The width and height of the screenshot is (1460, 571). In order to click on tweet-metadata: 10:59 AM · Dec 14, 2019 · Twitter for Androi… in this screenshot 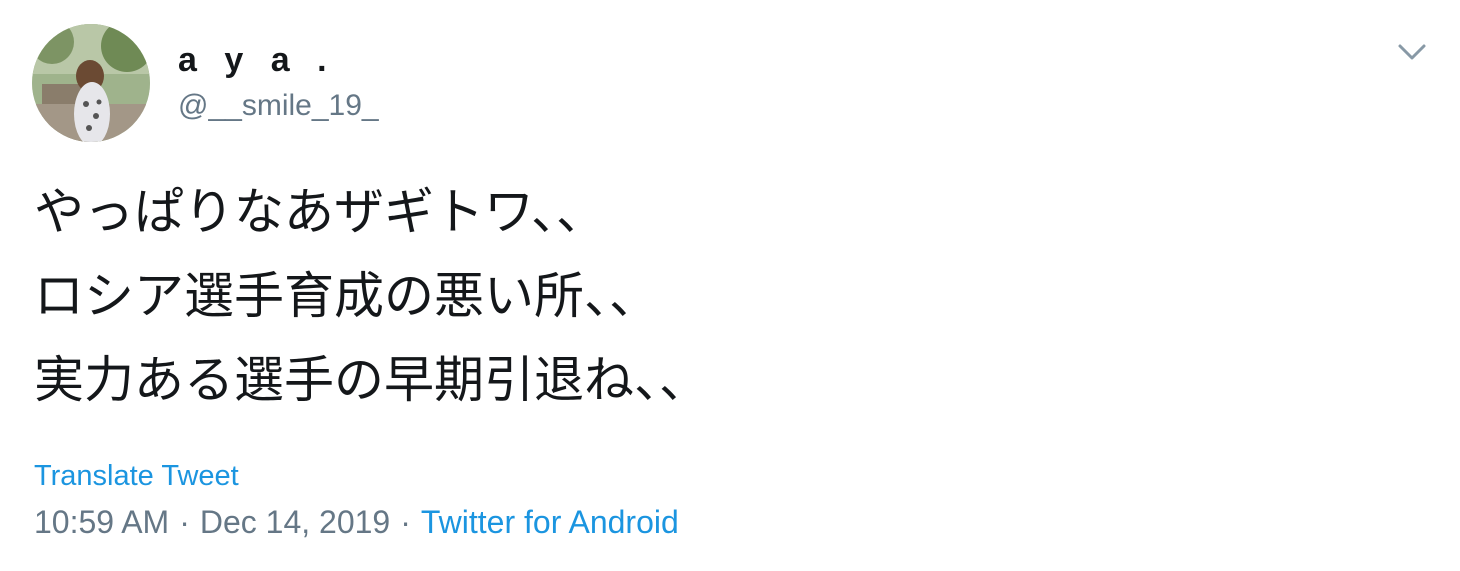, I will do `click(356, 522)`.